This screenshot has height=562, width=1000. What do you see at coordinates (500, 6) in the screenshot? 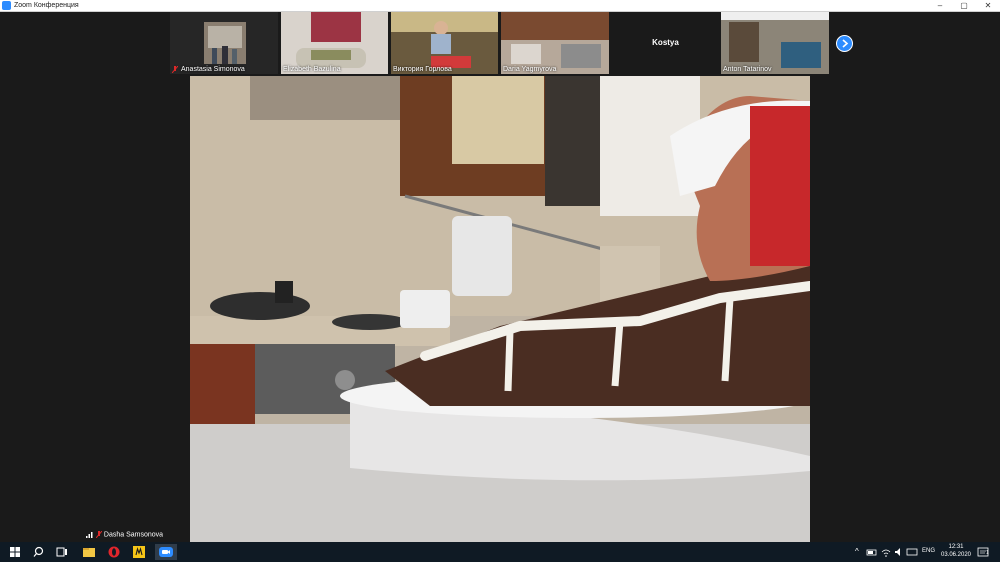
I see `window-titlebar: Zoom Конференция – ▢ ✕` at bounding box center [500, 6].